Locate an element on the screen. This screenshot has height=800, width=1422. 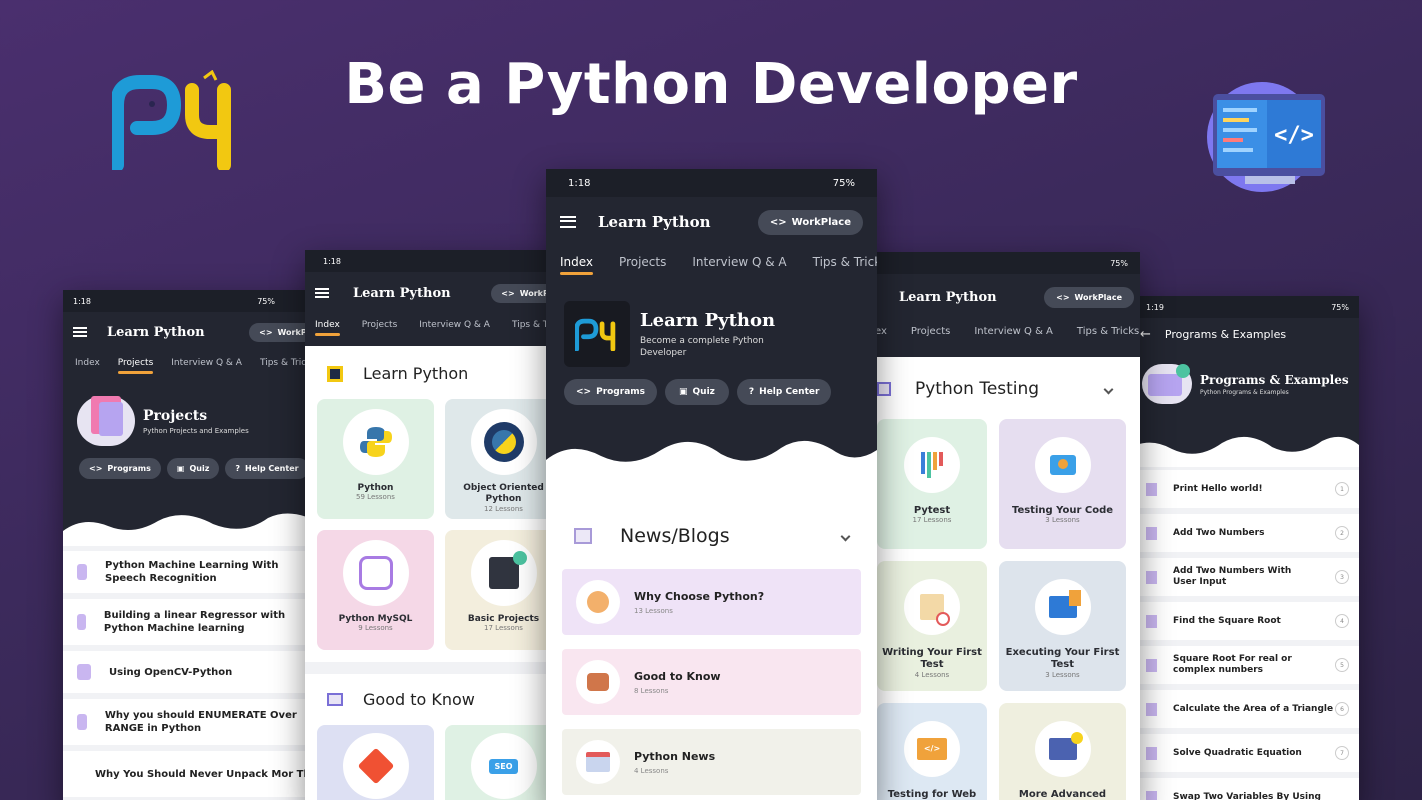
header-subtitle: Python Projects and Examples is located at coordinates (196, 430).